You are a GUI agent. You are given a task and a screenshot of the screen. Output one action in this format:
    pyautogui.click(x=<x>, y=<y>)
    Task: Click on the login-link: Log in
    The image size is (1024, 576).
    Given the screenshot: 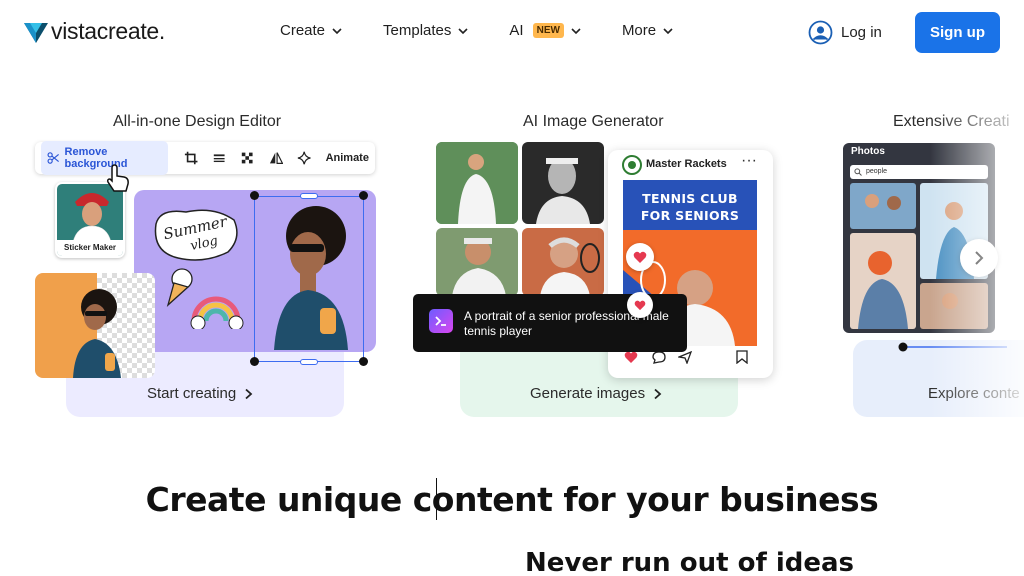 What is the action you would take?
    pyautogui.click(x=845, y=32)
    